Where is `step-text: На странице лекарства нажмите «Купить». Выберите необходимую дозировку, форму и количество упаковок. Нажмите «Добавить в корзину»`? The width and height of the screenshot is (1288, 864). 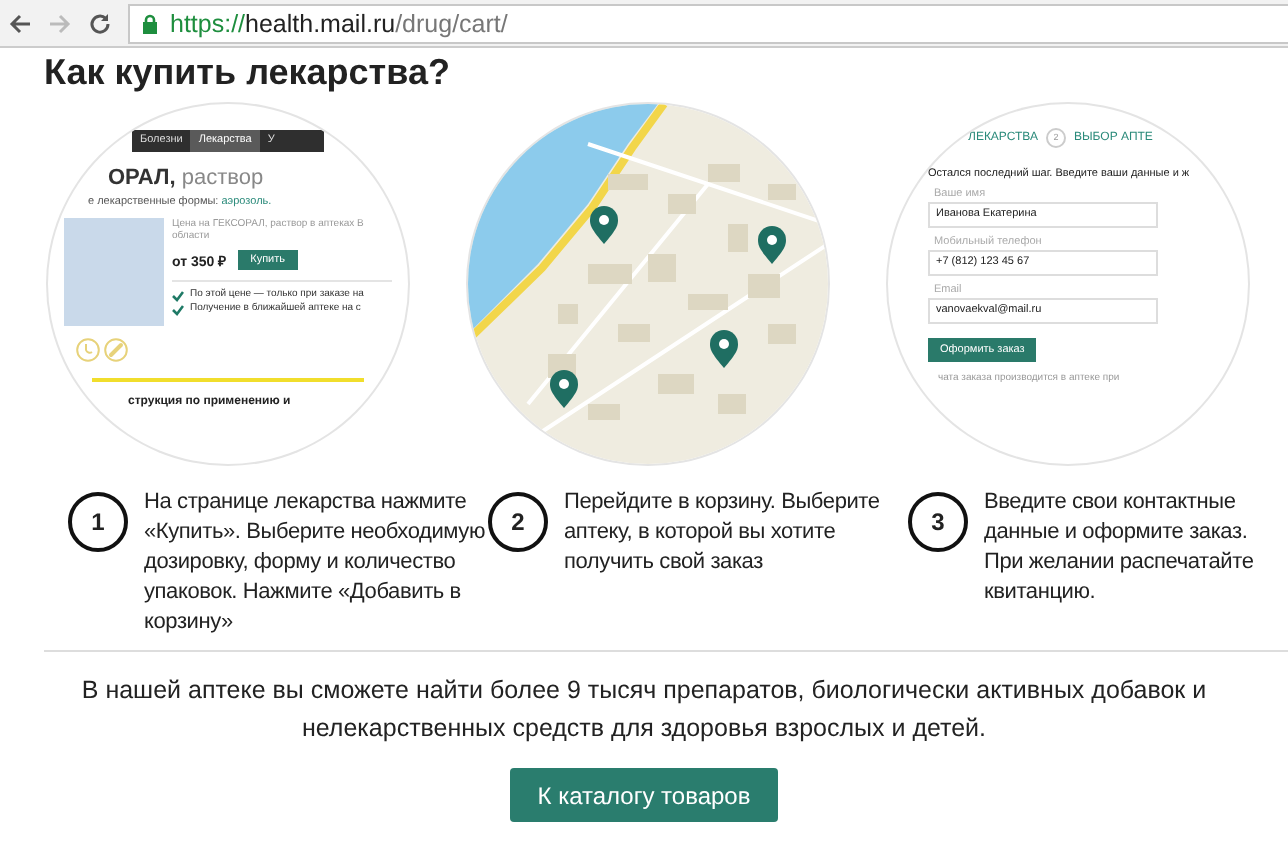 step-text: На странице лекарства нажмите «Купить». Выберите необходимую дозировку, форму и количество упаковок. Нажмите «Добавить в корзину» is located at coordinates (316, 563).